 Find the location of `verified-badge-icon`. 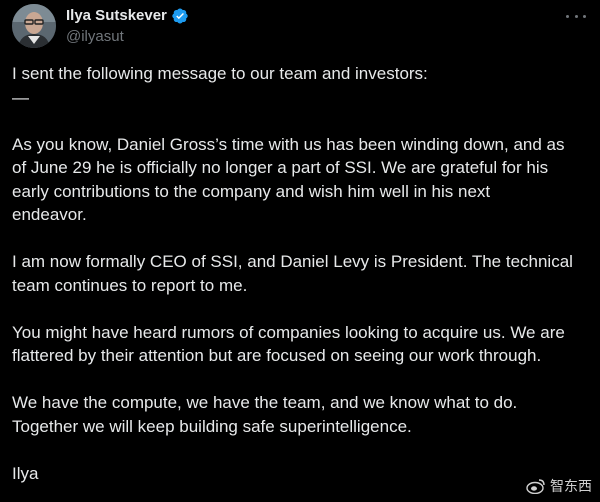

verified-badge-icon is located at coordinates (180, 16).